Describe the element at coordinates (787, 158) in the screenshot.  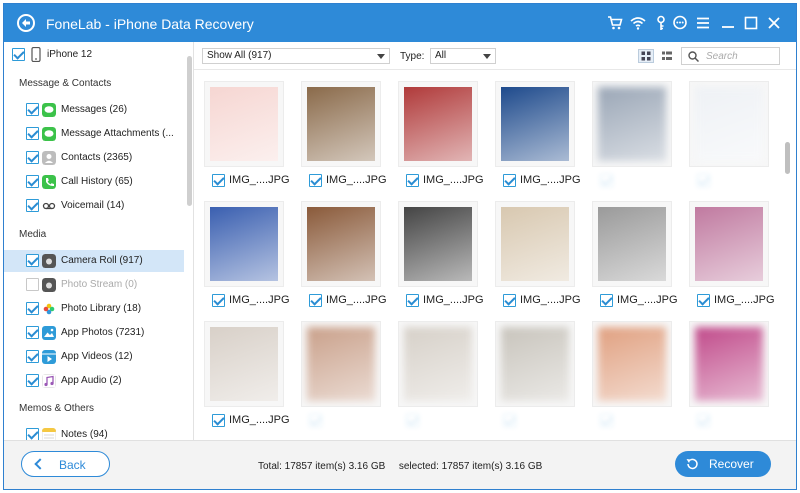
I see `grid-scroll-thumb` at that location.